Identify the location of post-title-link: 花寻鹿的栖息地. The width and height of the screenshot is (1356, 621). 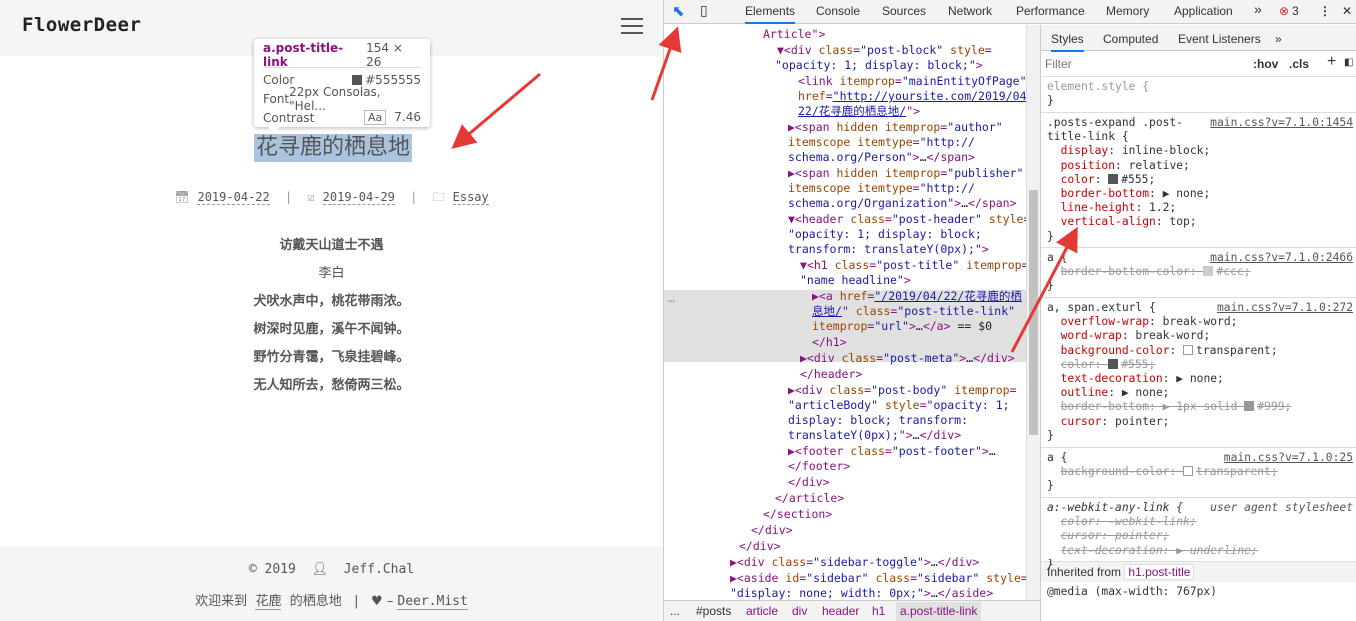
(333, 148).